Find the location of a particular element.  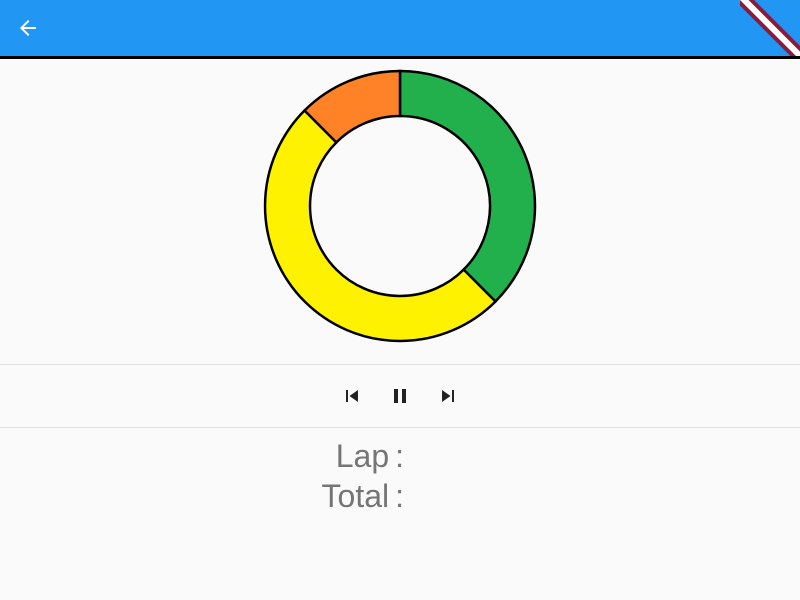

debug-banner is located at coordinates (770, 28).